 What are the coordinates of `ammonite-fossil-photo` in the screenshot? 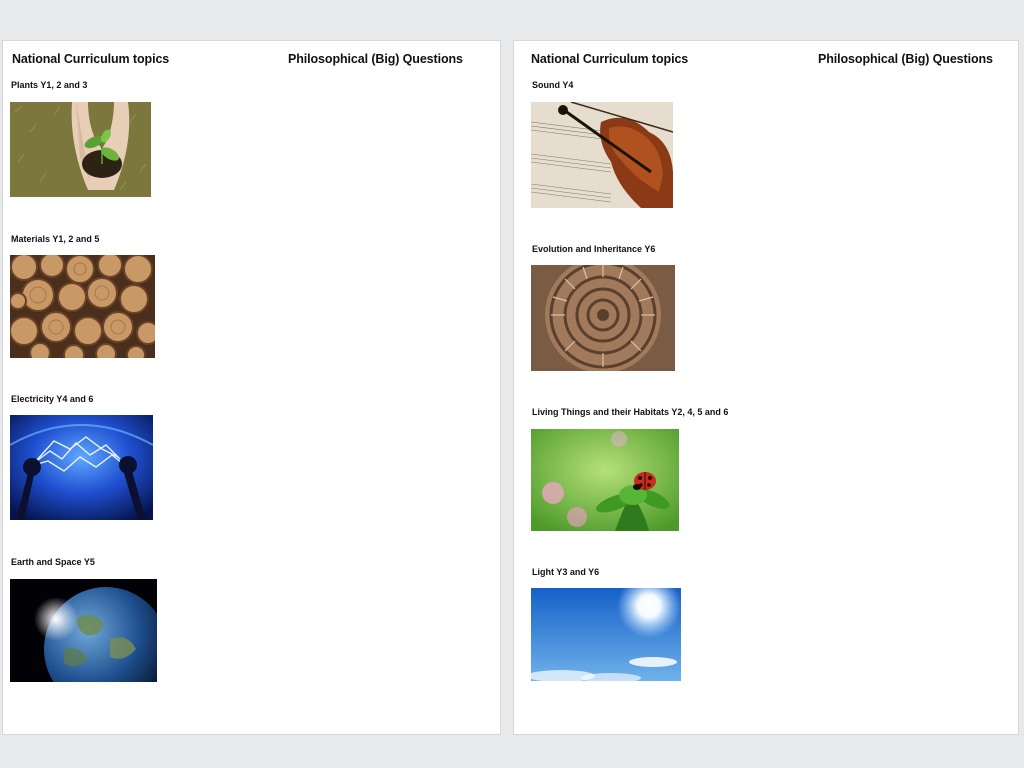 It's located at (603, 318).